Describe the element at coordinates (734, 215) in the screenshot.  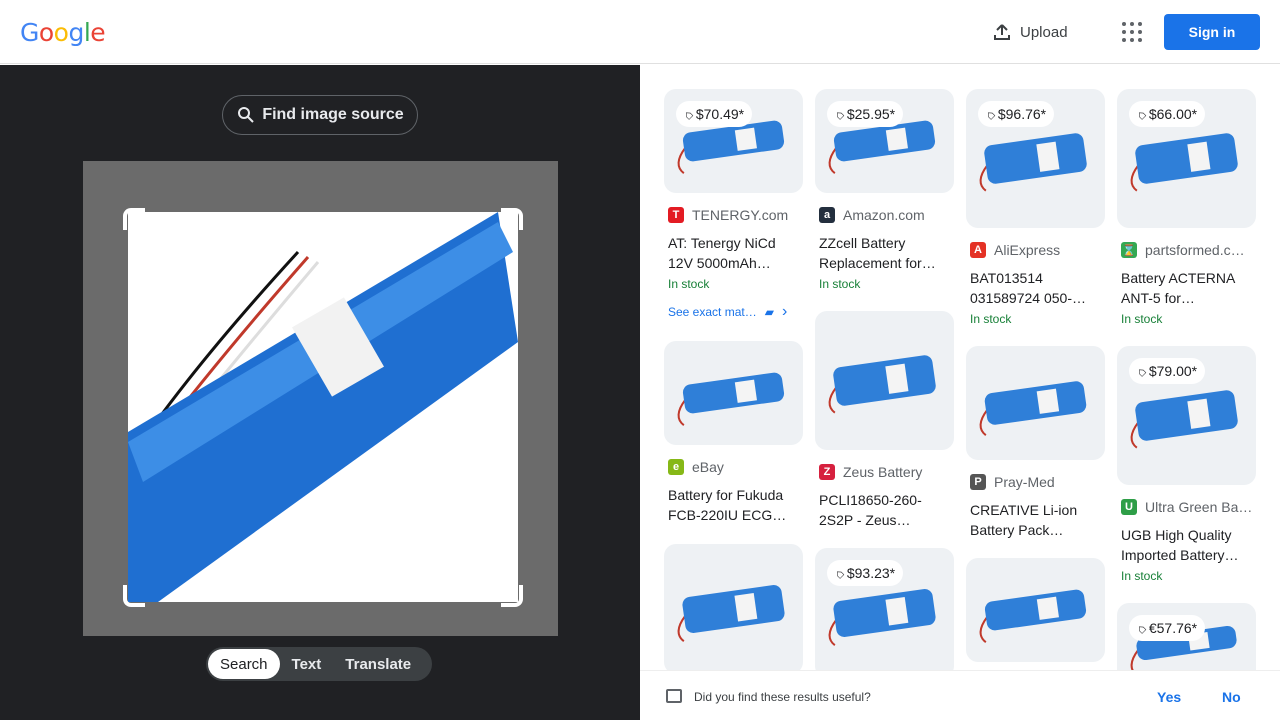
I see `result-source: T TENERGY.com` at that location.